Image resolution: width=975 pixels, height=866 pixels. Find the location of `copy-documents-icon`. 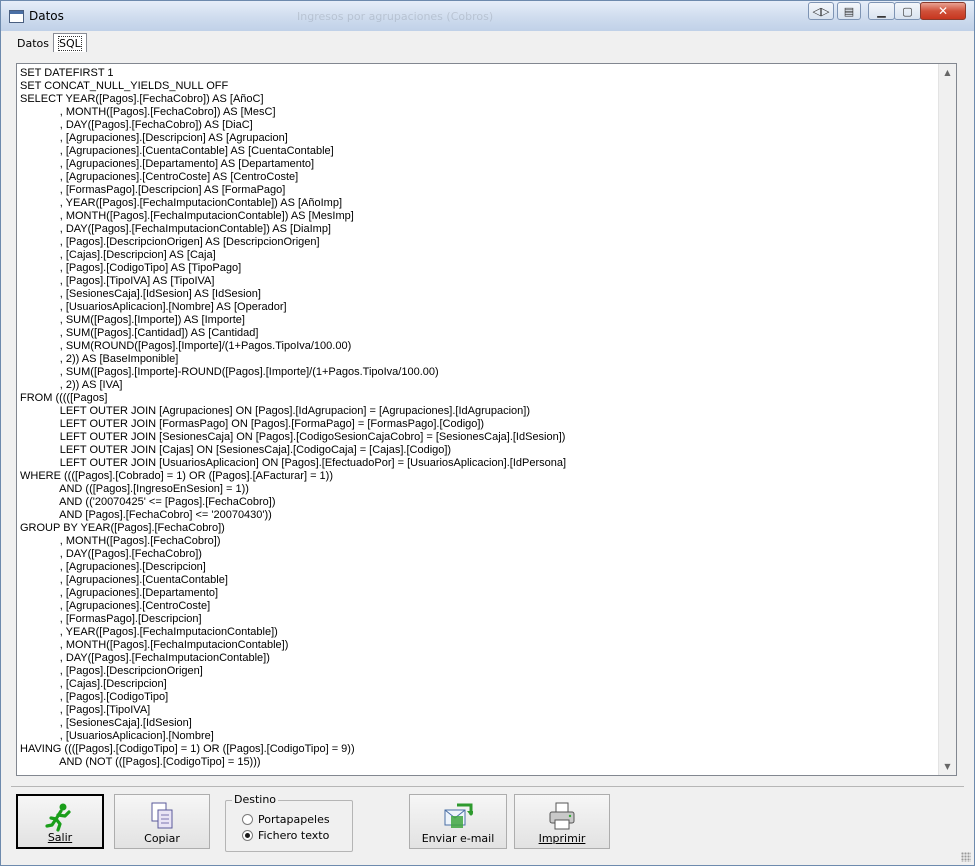

copy-documents-icon is located at coordinates (162, 816).